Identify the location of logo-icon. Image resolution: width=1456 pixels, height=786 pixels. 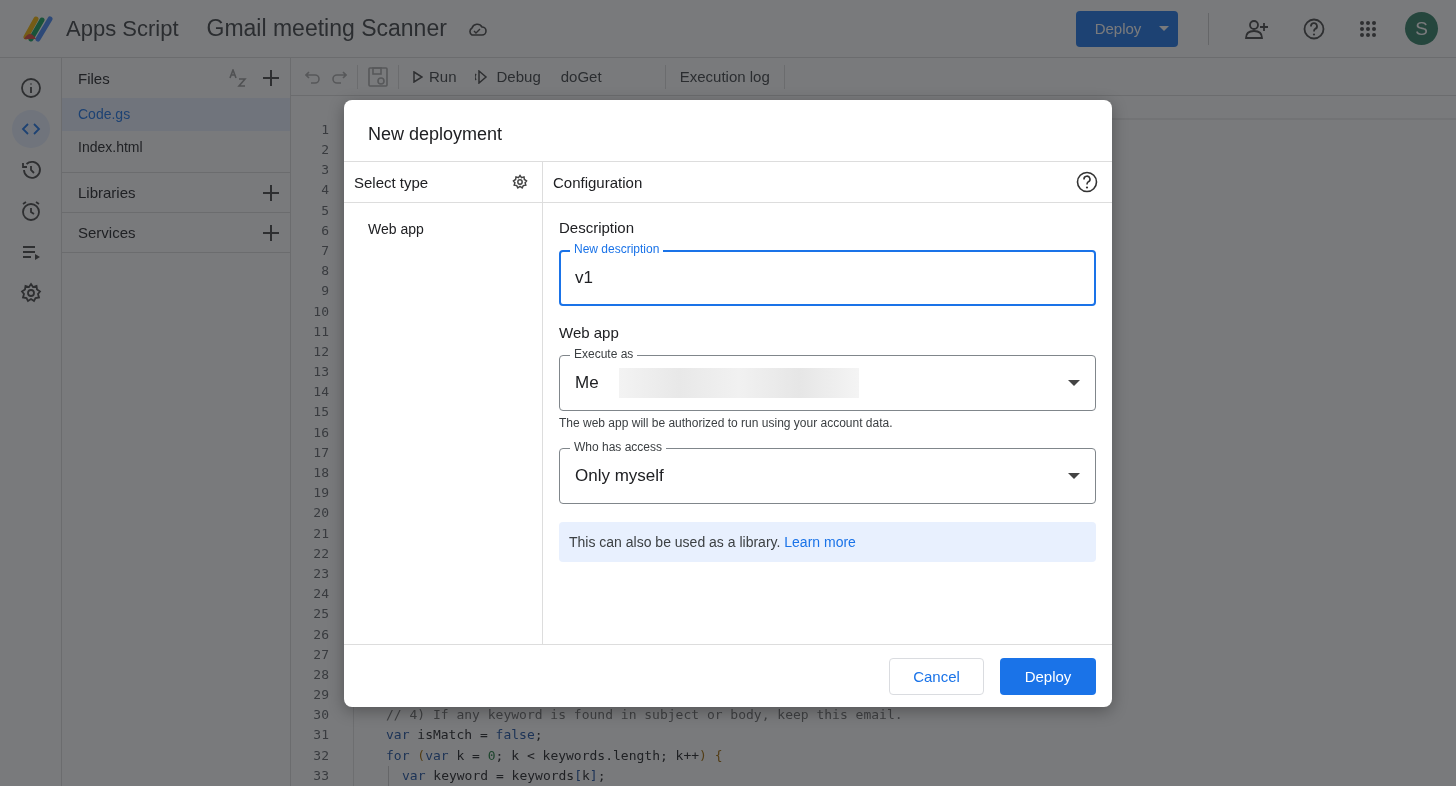
(39, 28).